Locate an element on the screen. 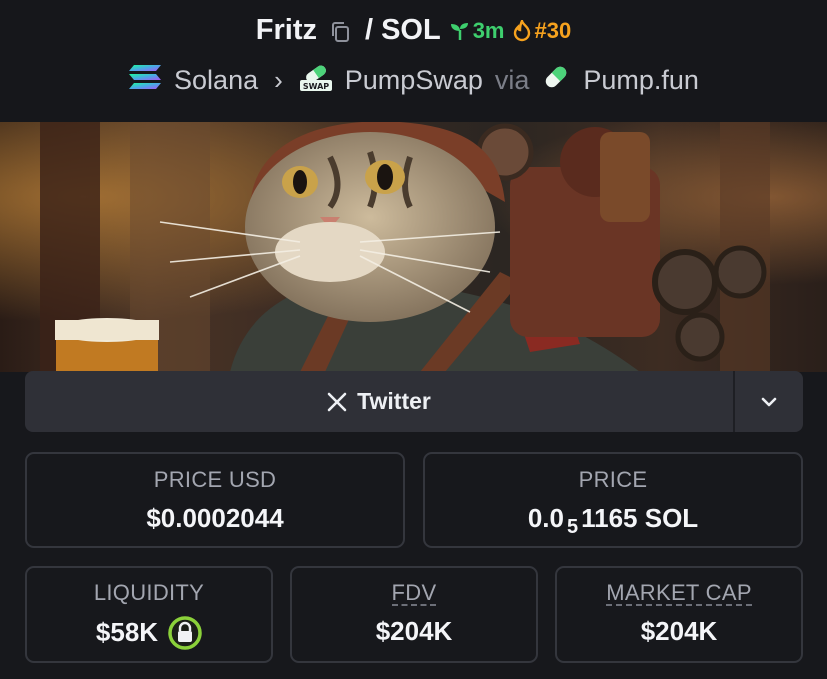 The width and height of the screenshot is (827, 679). market-cap-value: $204K is located at coordinates (679, 631).